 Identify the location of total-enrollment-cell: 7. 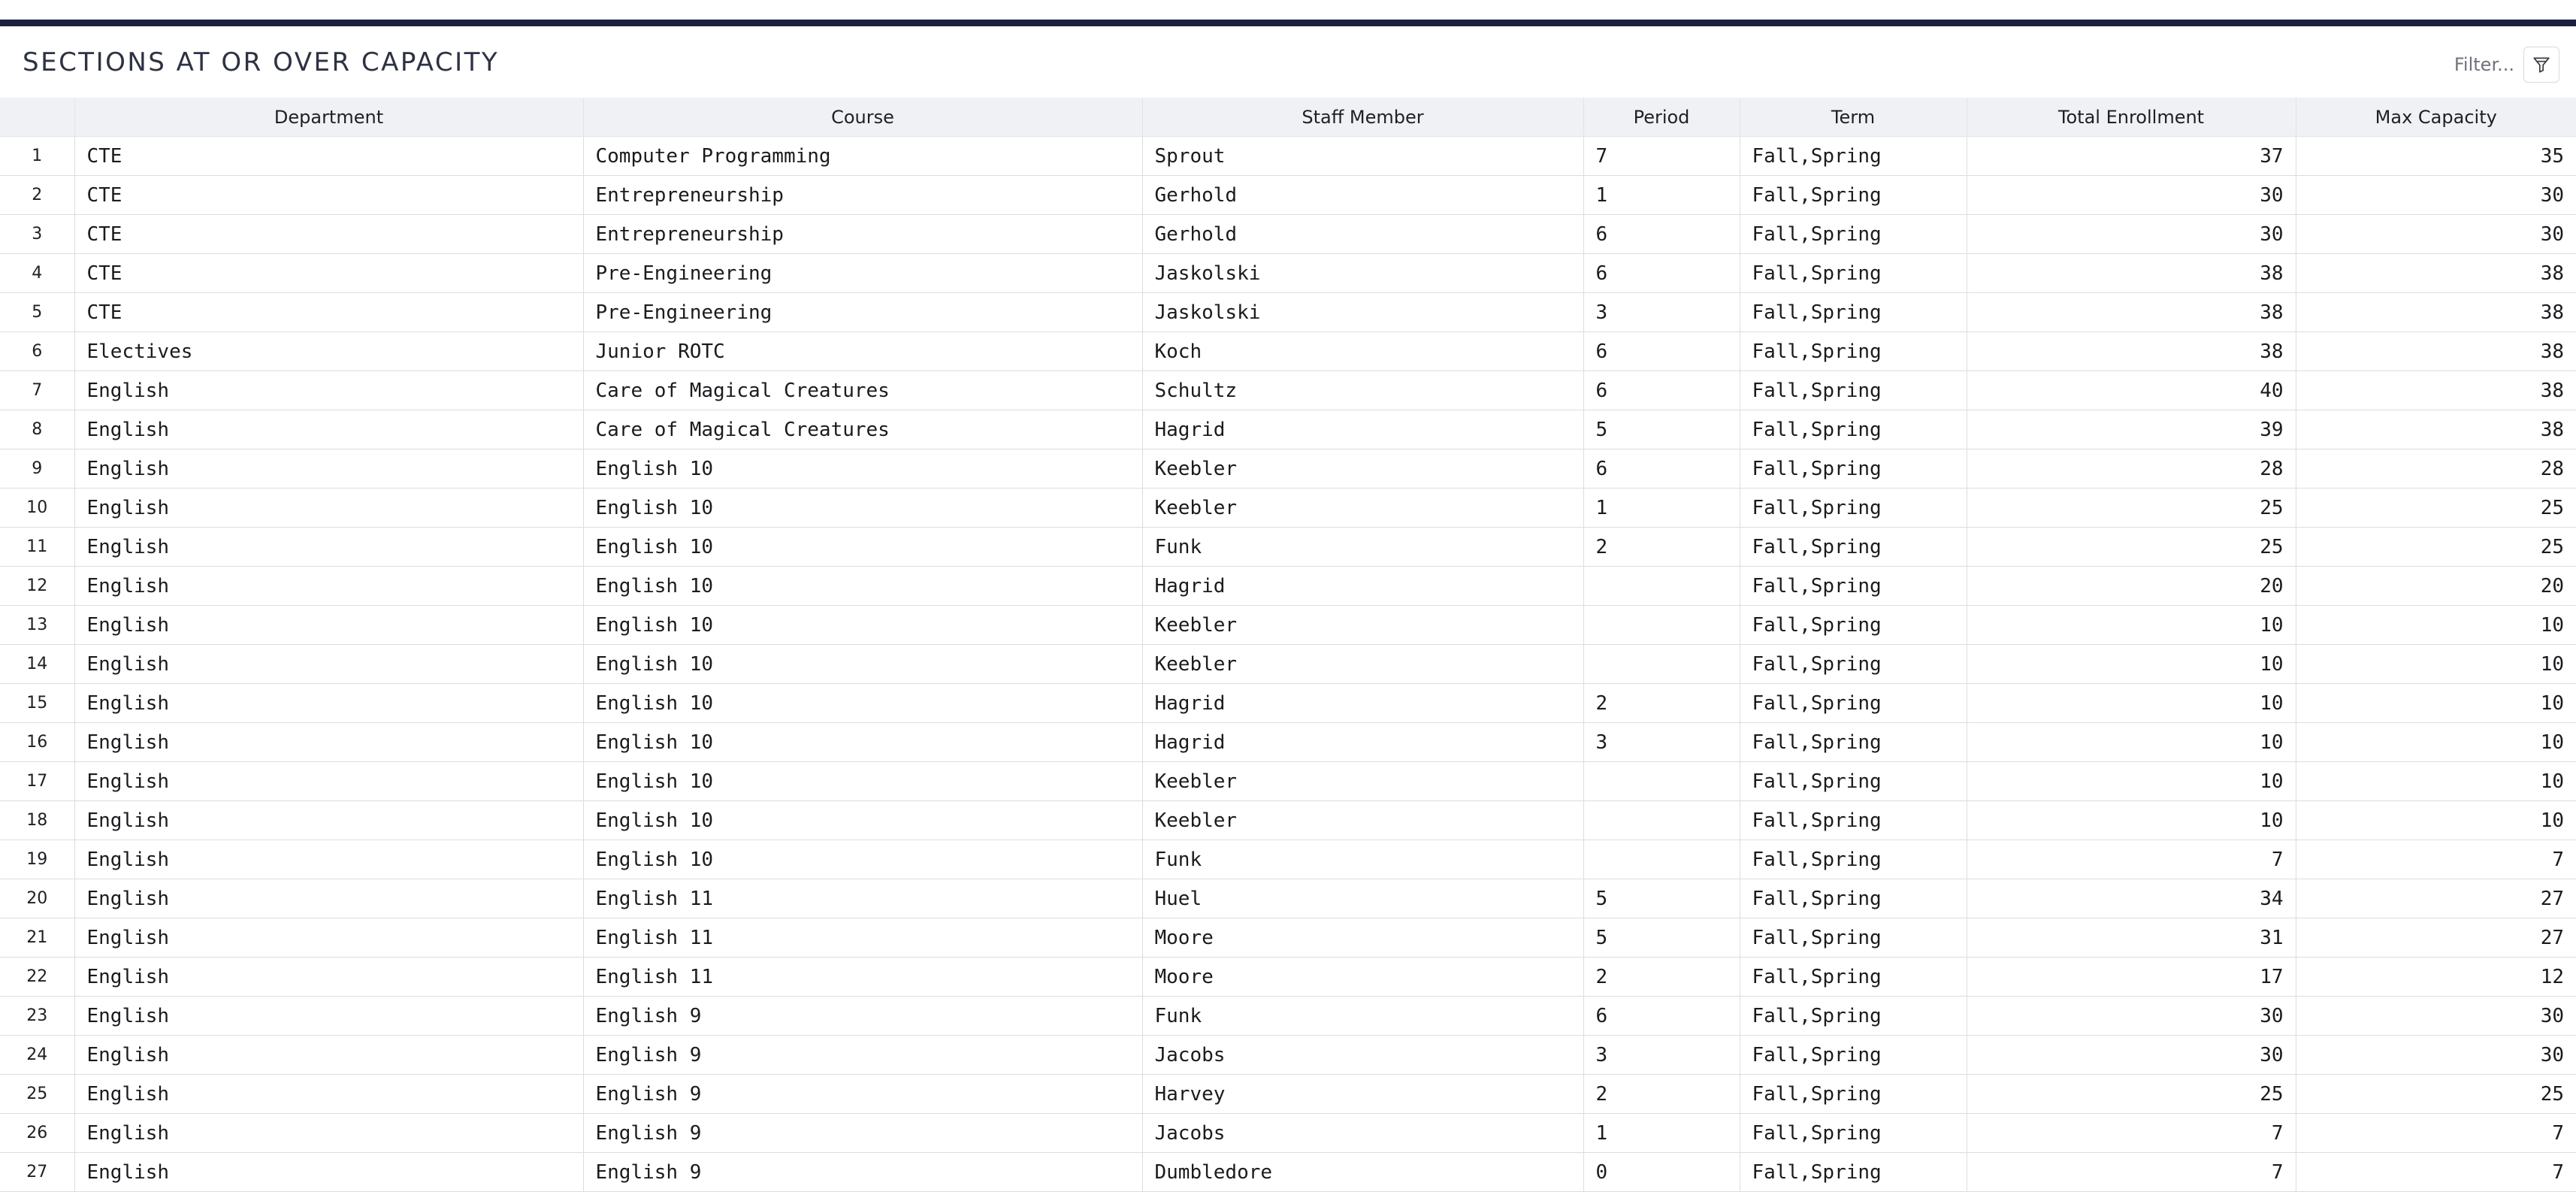
(2131, 1133).